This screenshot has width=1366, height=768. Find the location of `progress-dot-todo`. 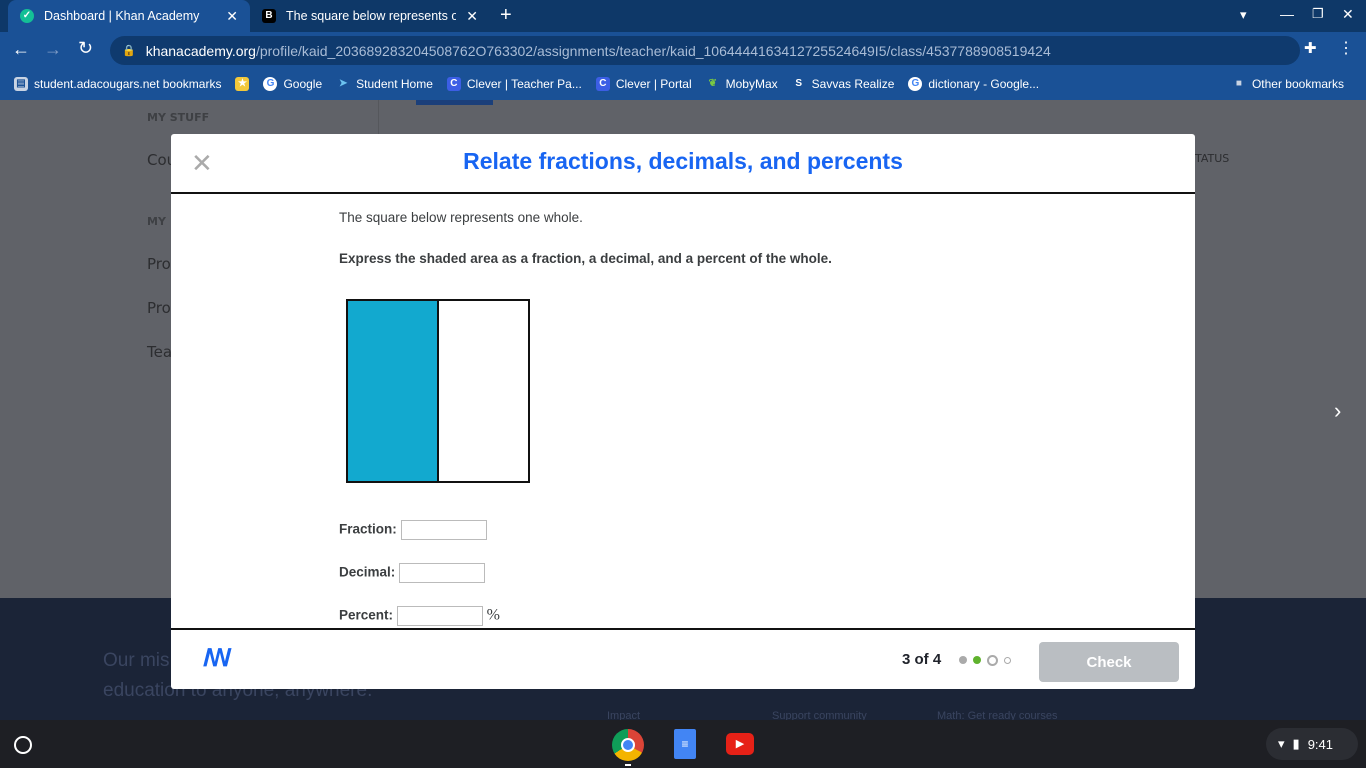

progress-dot-todo is located at coordinates (1008, 660).